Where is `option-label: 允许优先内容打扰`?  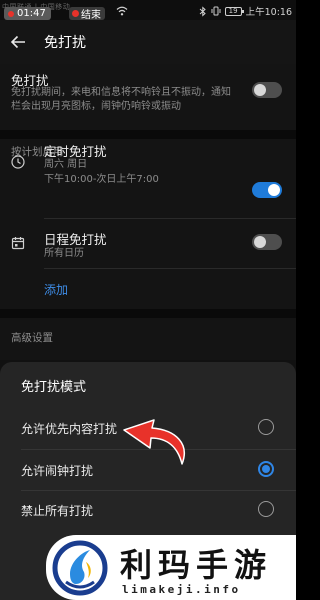
option-label: 允许优先内容打扰 is located at coordinates (69, 429).